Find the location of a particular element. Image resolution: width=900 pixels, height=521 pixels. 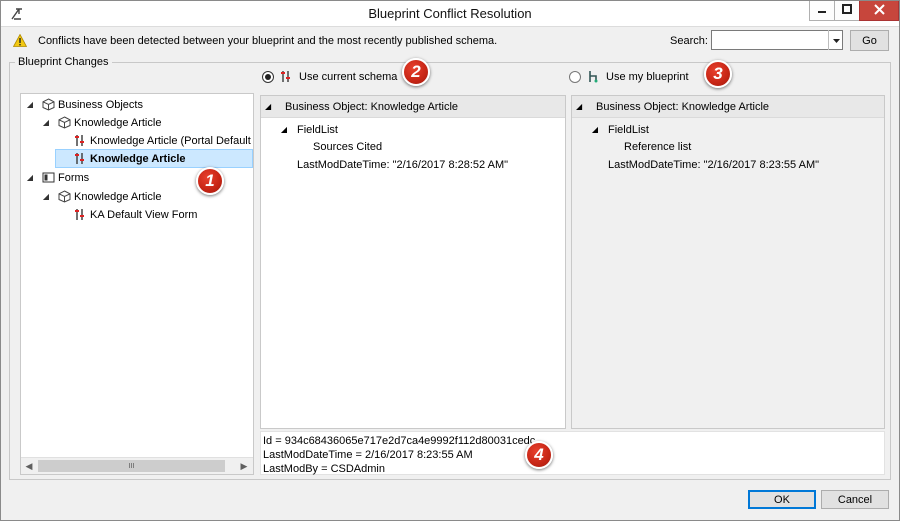

close-button is located at coordinates (879, 11).